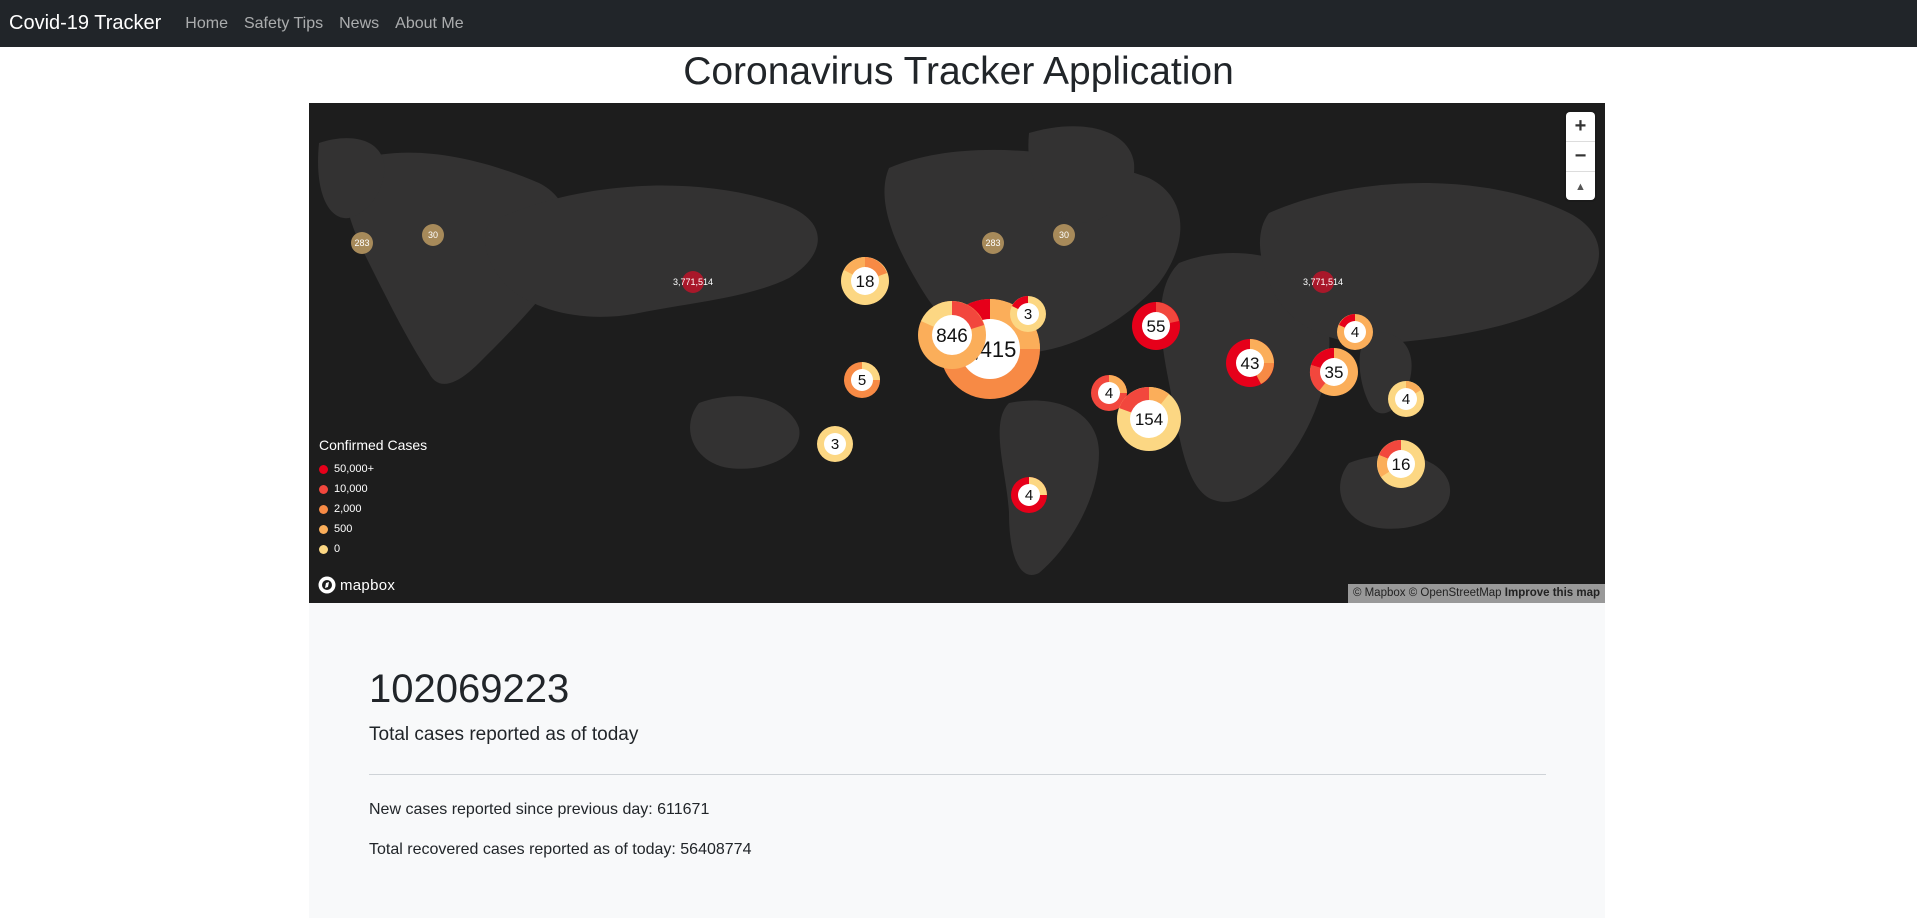  I want to click on legend-item: 10,000, so click(373, 489).